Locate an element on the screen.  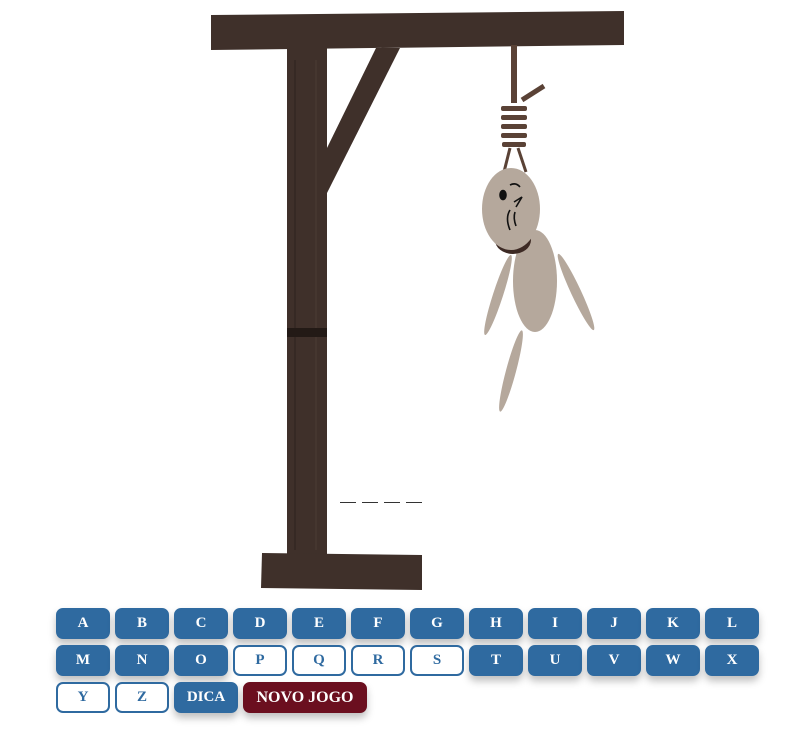
hangman-leg is located at coordinates (511, 371).